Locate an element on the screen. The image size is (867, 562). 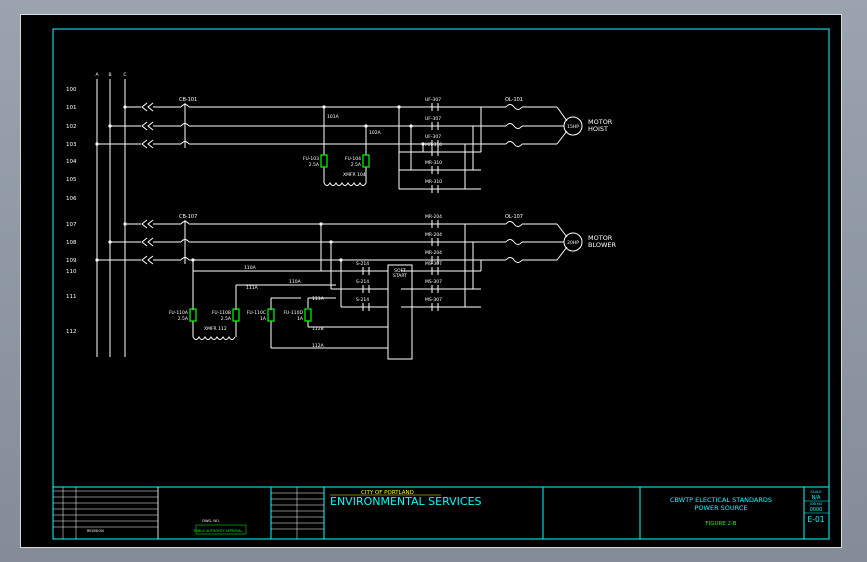
soft-start-box is located at coordinates (400, 312).